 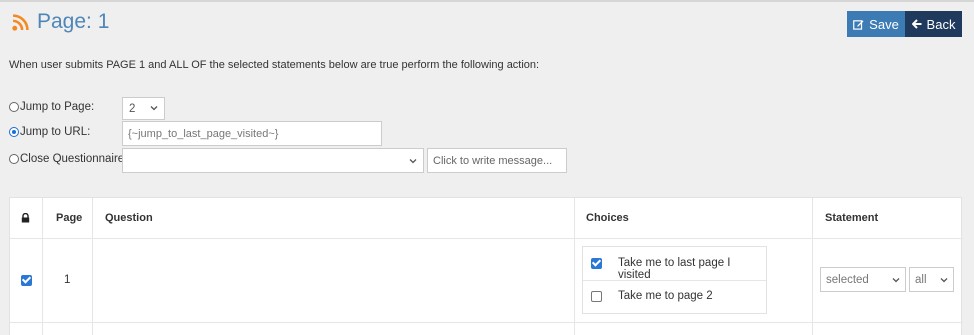 What do you see at coordinates (674, 269) in the screenshot?
I see `choice-label: Take me to last page I visited` at bounding box center [674, 269].